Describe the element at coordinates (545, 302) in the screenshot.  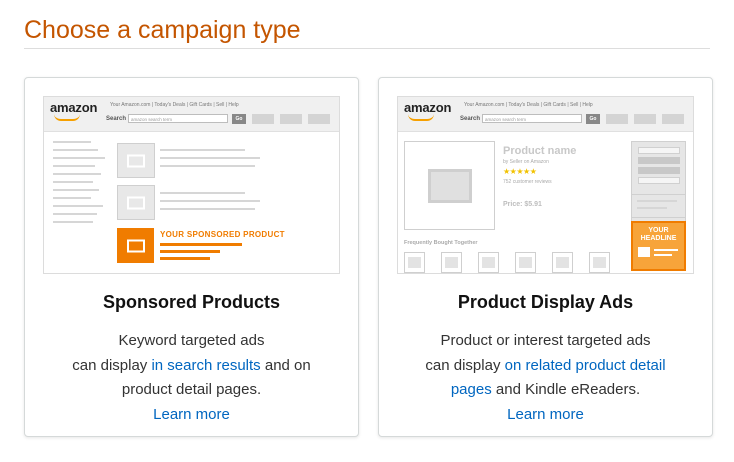
I see `card-title: Product Display Ads` at that location.